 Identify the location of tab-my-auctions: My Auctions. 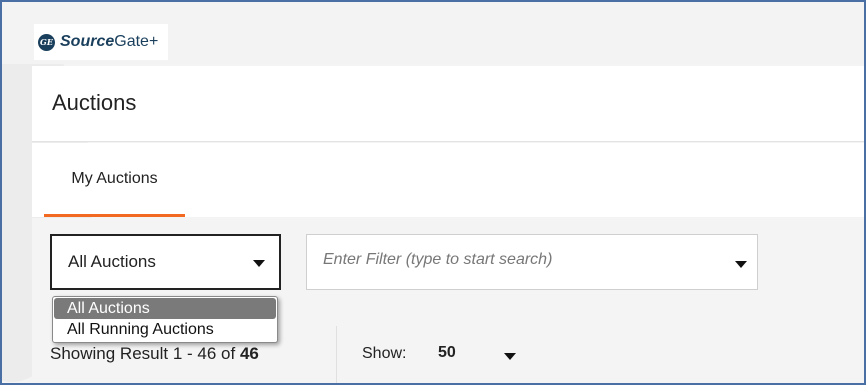
(114, 180).